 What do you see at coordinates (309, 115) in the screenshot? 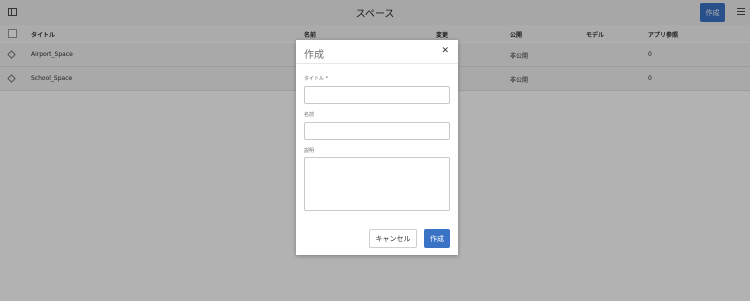
I see `name-field-label: 名前` at bounding box center [309, 115].